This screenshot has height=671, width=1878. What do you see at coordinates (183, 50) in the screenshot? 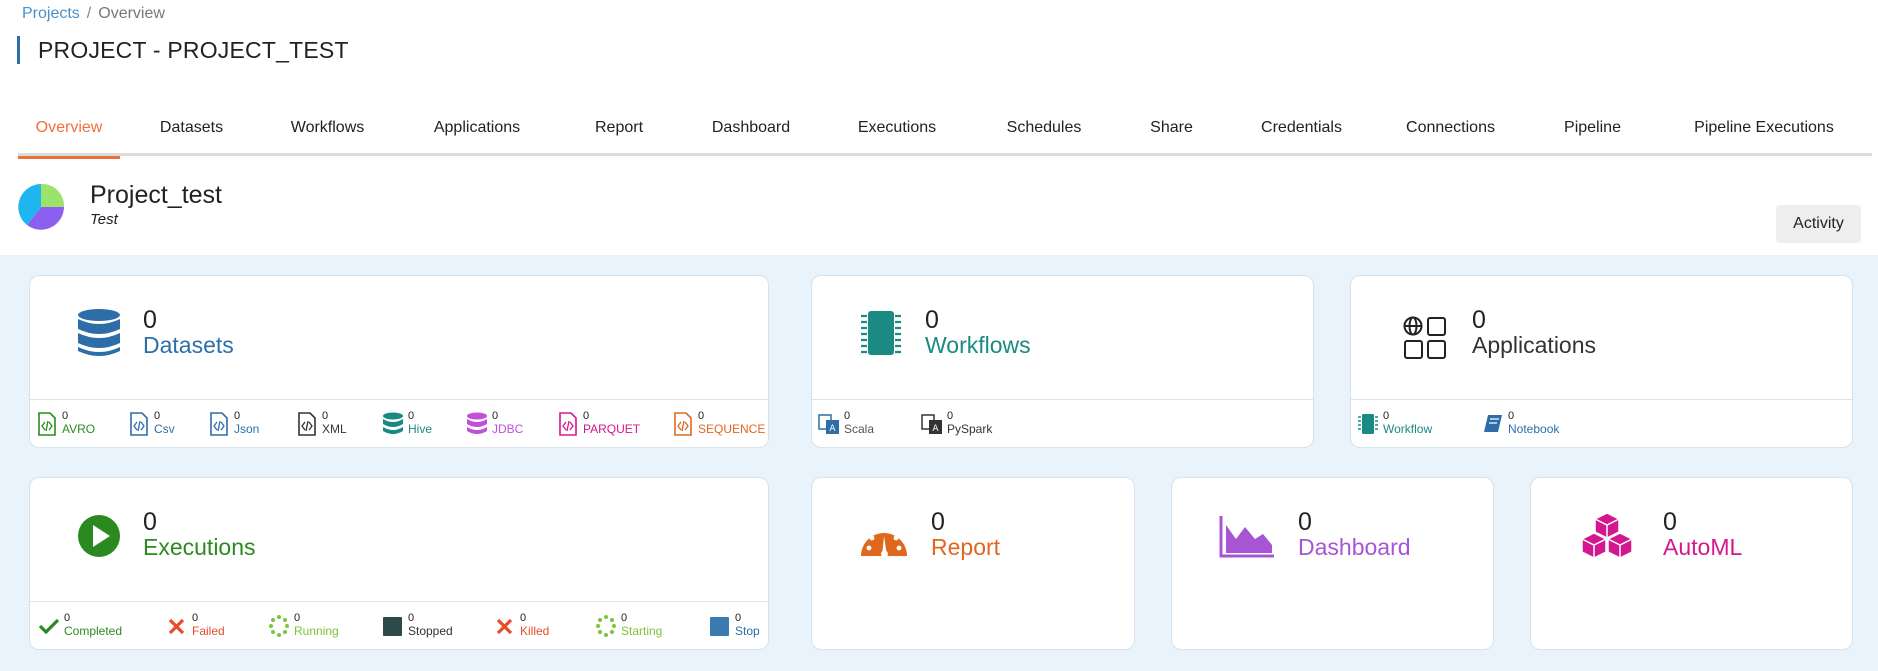
I see `page-title: PROJECT - PROJECT_TEST` at bounding box center [183, 50].